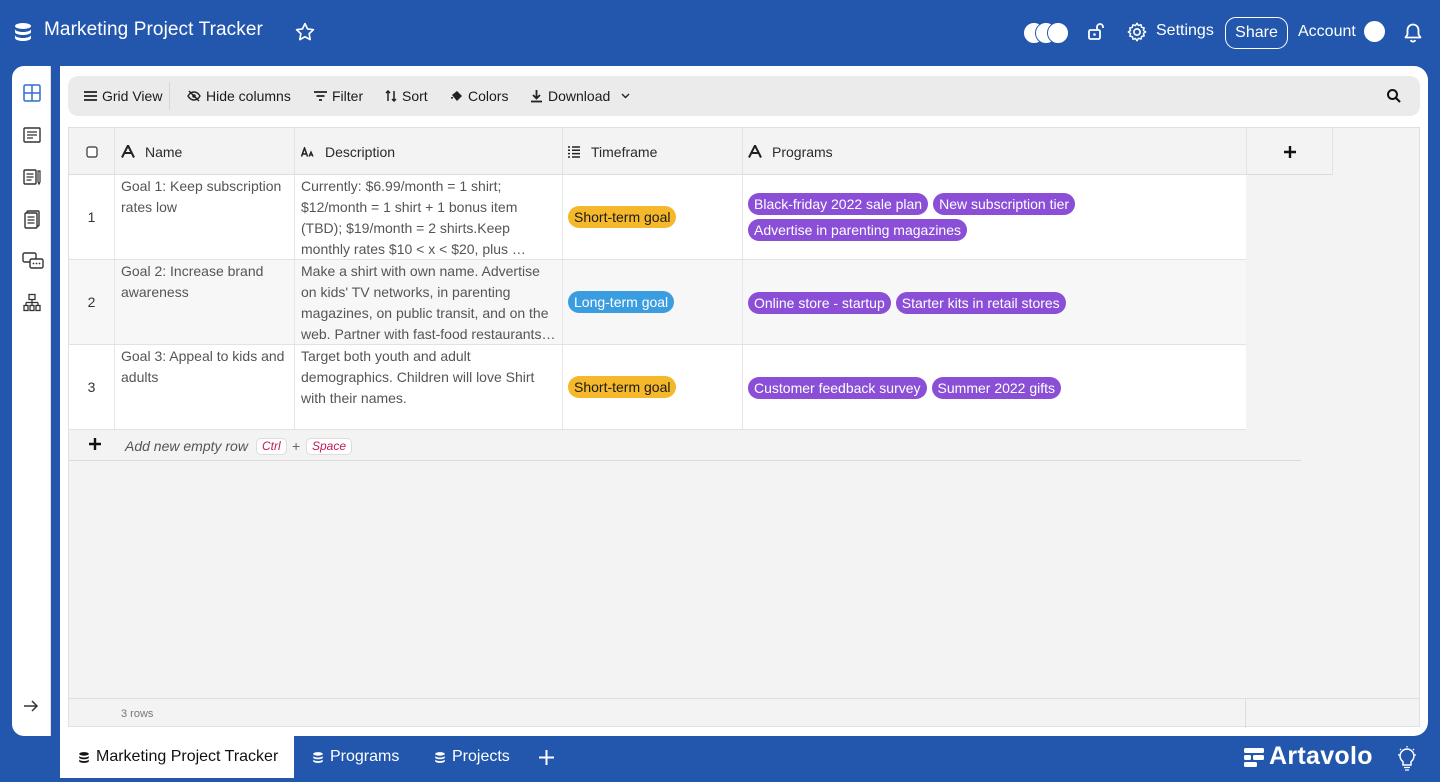 This screenshot has height=782, width=1440. Describe the element at coordinates (239, 96) in the screenshot. I see `hide-columns-button: Hide columns` at that location.